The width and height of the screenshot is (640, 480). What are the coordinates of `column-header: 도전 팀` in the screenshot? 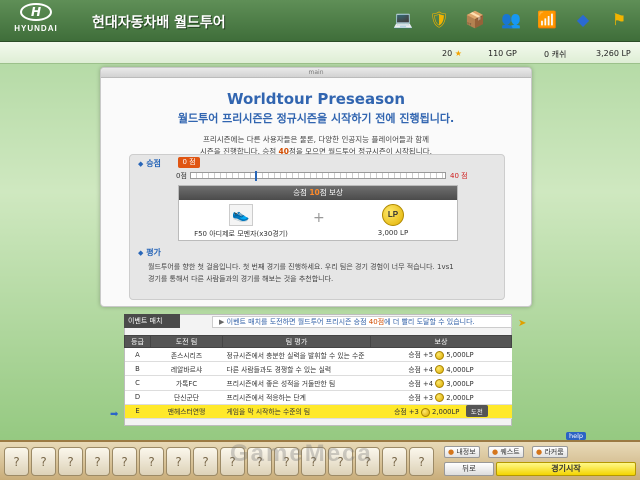 It's located at (186, 341).